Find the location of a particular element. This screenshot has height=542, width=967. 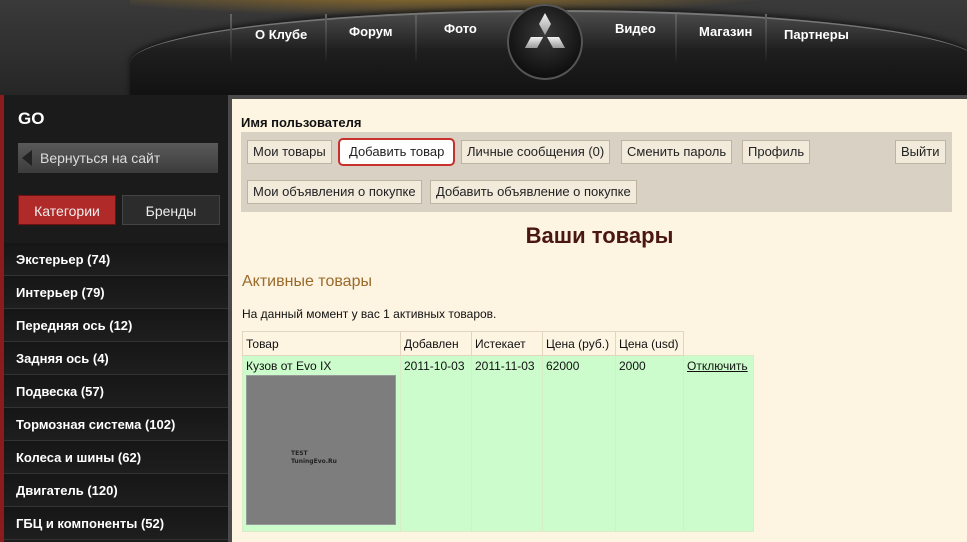

col-header-added: Добавлен is located at coordinates (436, 343).